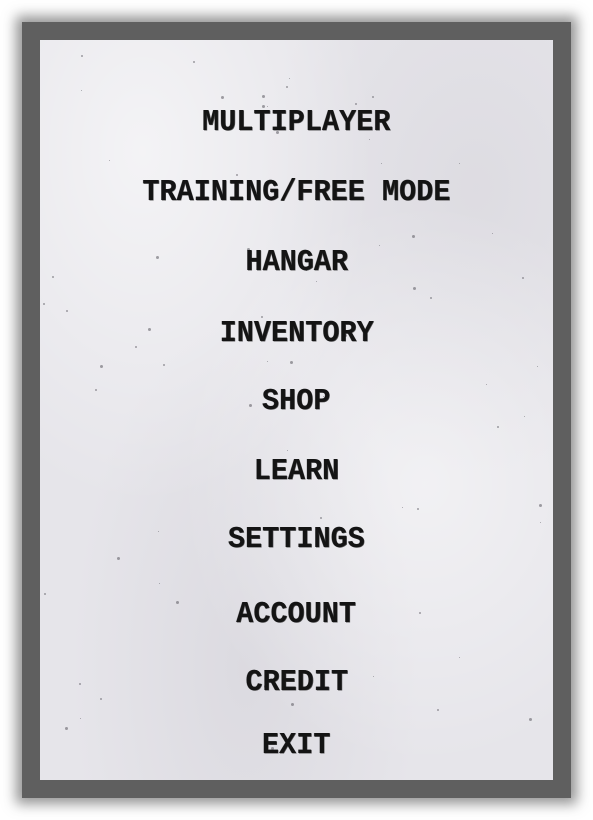  I want to click on menu-item-label: MULTIPLAYER, so click(296, 122).